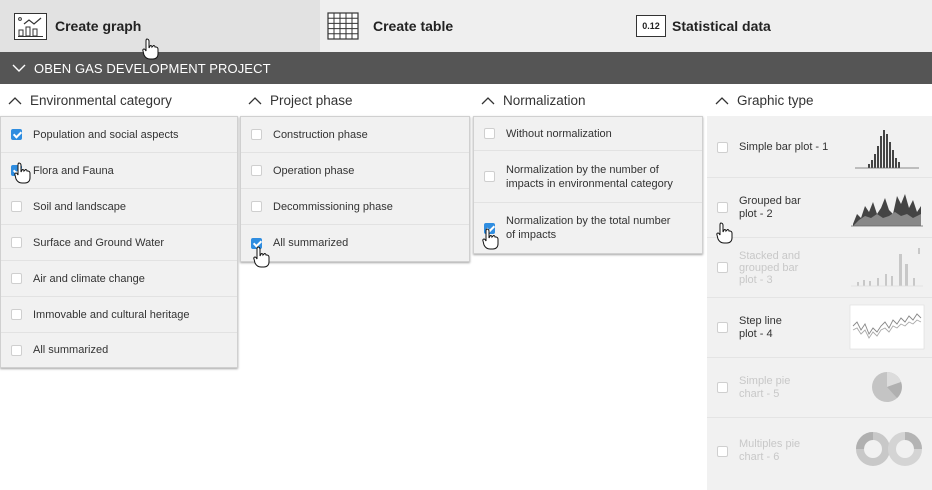  Describe the element at coordinates (819, 208) in the screenshot. I see `graphic-type-grouped-bar: Grouped bar plot - 2` at that location.